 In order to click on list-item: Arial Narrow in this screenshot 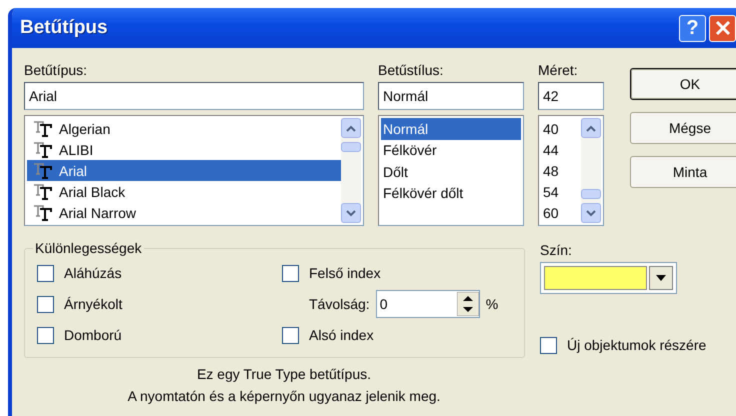, I will do `click(184, 212)`.